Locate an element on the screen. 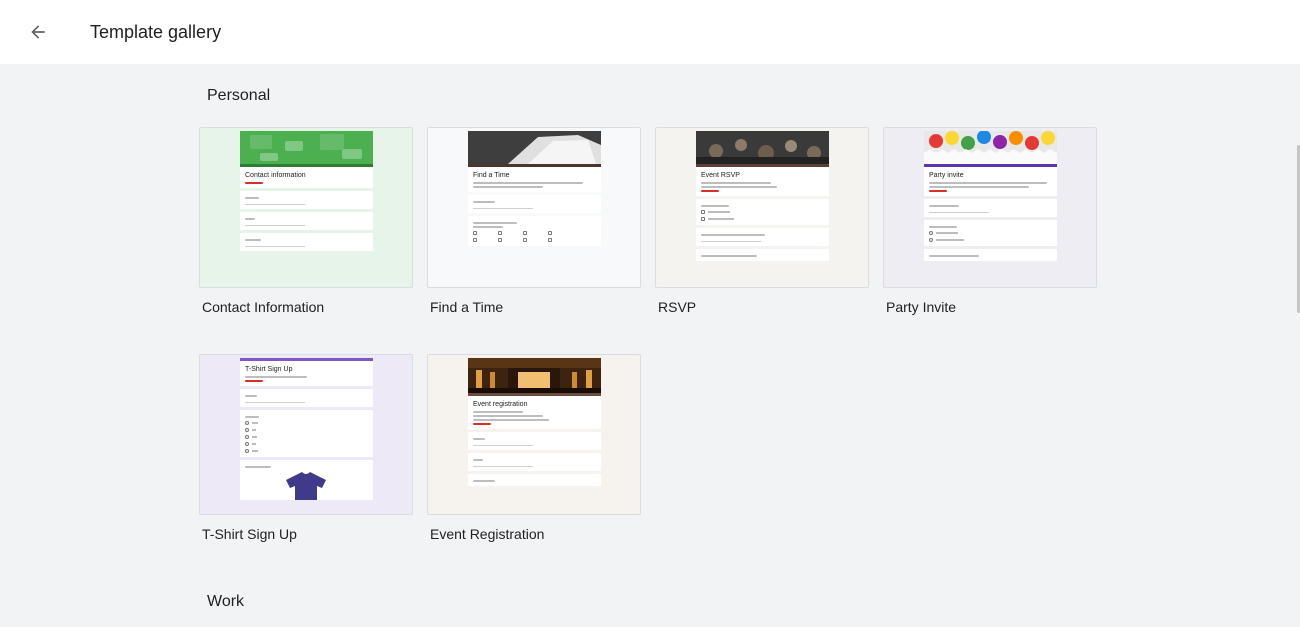 This screenshot has width=1300, height=627. template-thumbnail: T-Shirt Sign Up is located at coordinates (306, 434).